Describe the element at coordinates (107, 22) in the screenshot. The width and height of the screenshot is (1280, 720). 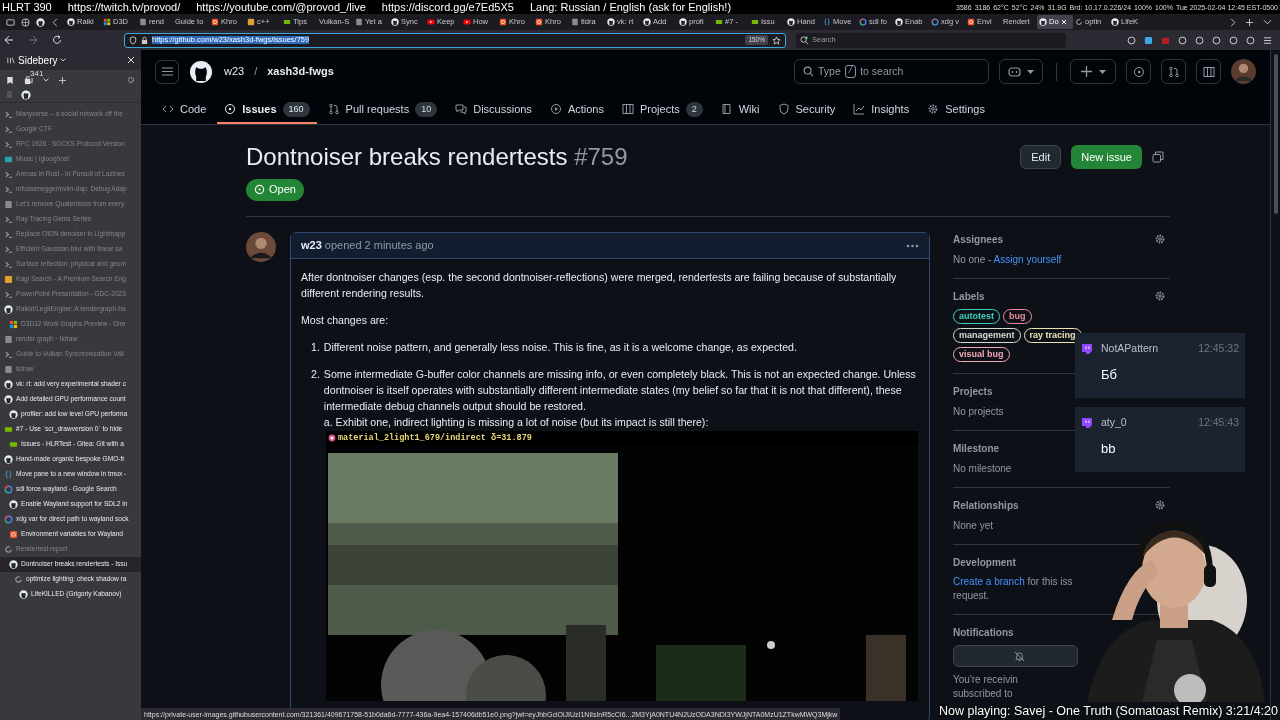
I see `grid-icon` at that location.